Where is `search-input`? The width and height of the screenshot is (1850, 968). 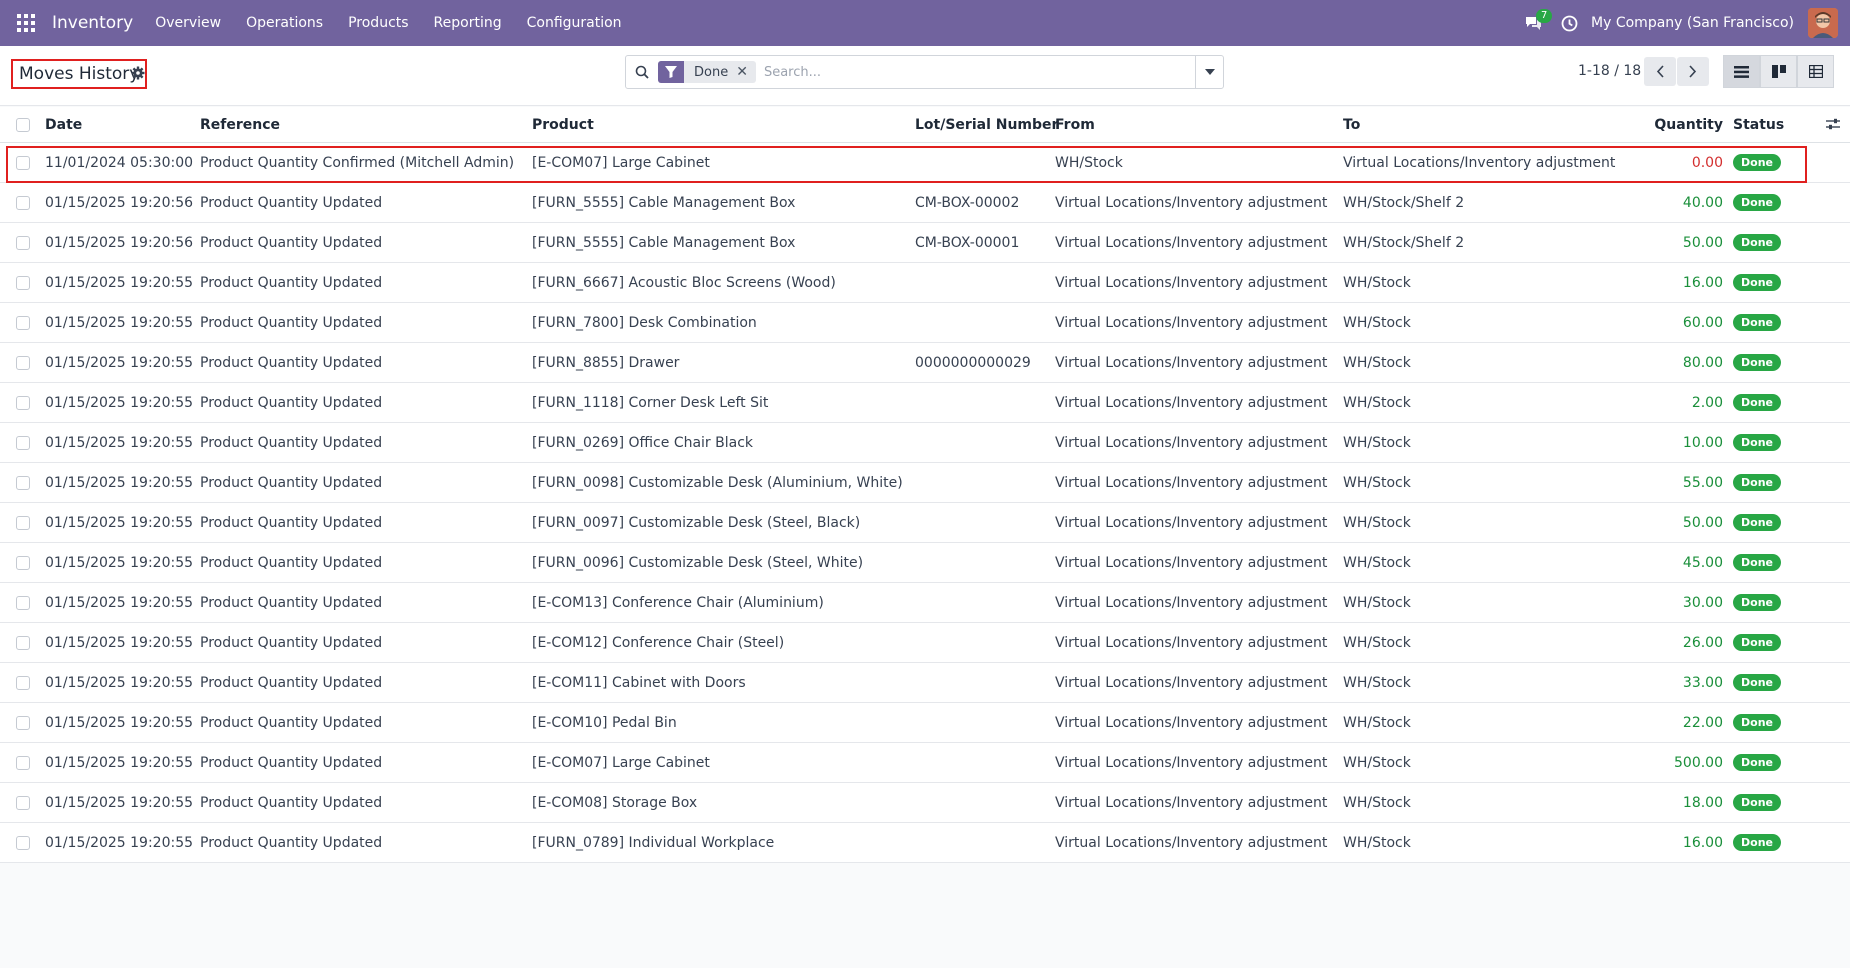
search-input is located at coordinates (979, 72).